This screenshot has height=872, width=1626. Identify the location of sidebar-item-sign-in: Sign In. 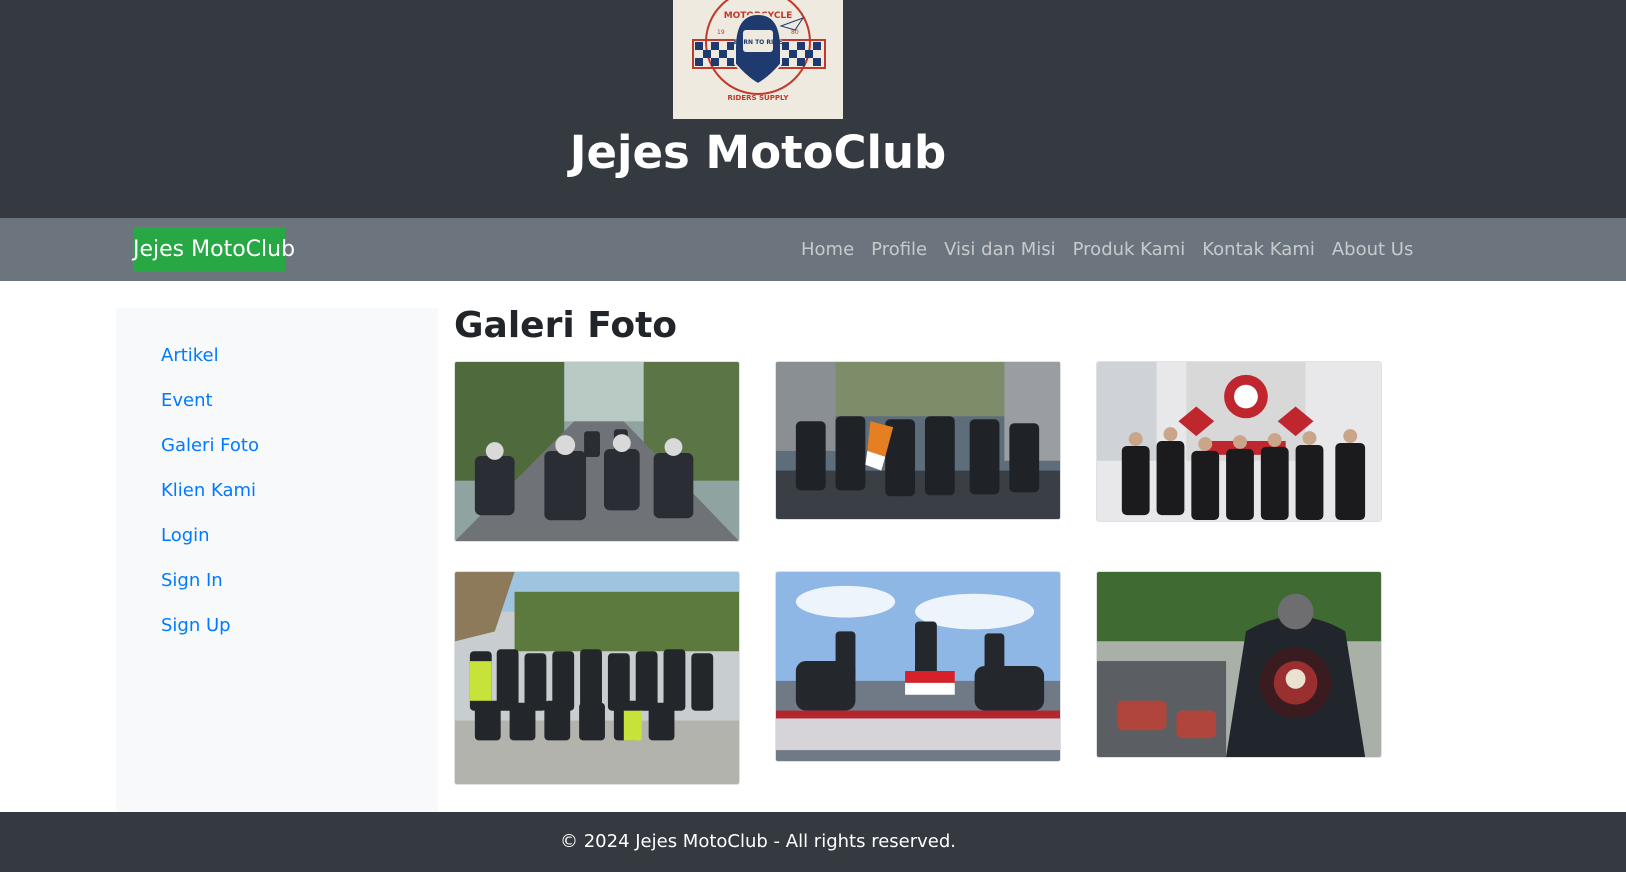
(192, 580).